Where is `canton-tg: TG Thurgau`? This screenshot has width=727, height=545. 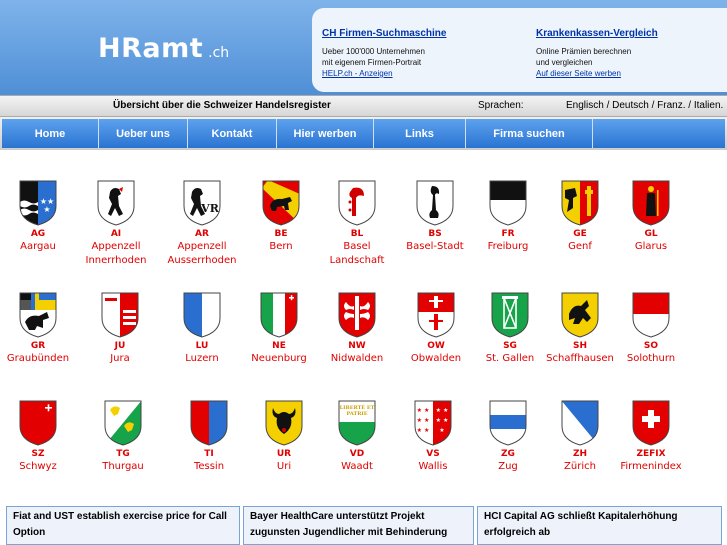
canton-tg: TG Thurgau is located at coordinates (123, 437).